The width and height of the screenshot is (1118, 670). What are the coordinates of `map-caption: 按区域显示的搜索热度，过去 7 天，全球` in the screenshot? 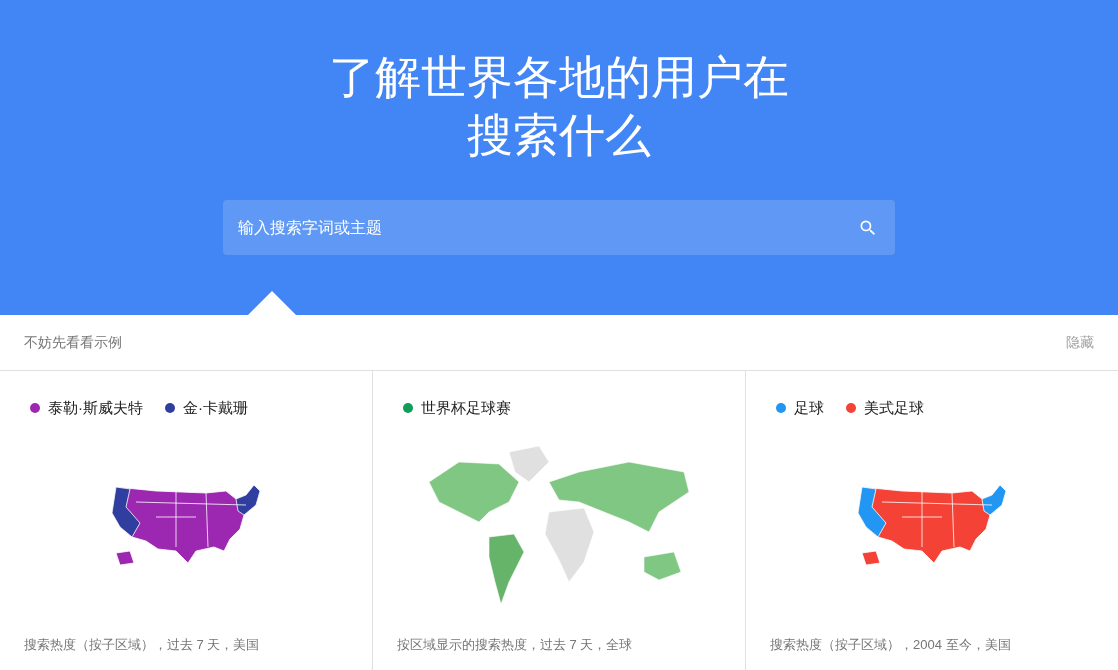 It's located at (515, 644).